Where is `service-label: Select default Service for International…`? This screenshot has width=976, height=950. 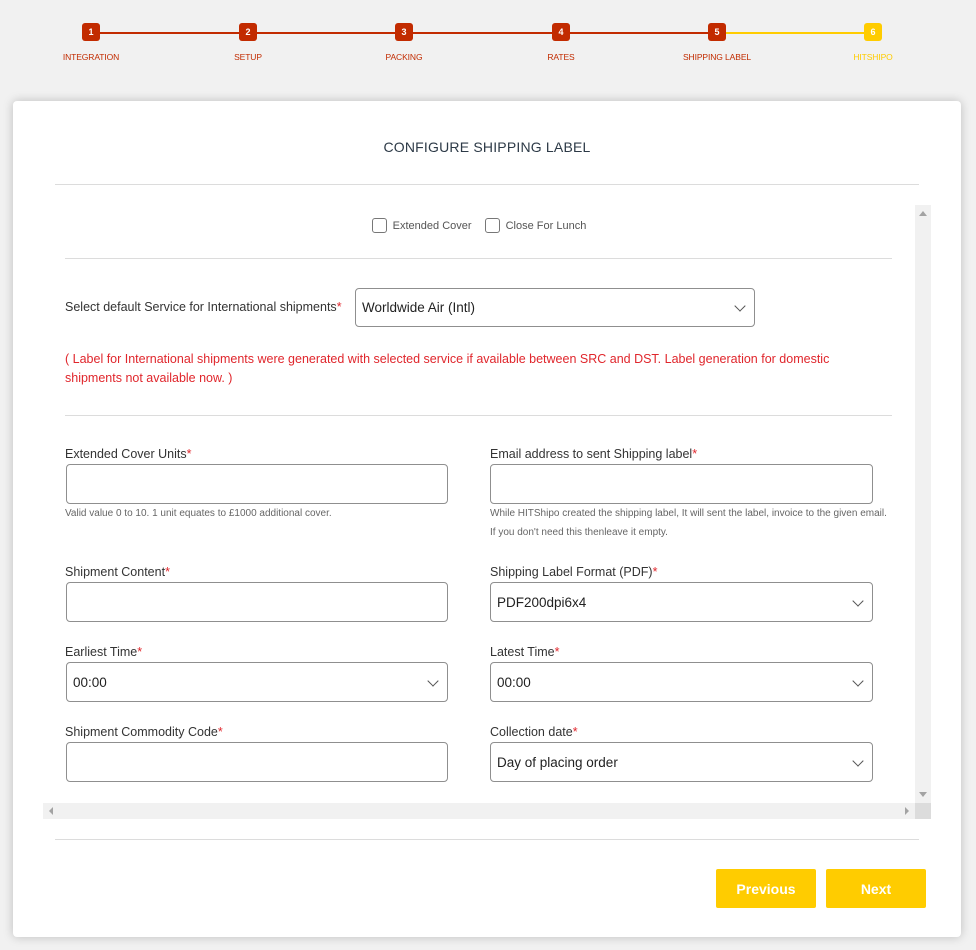
service-label: Select default Service for International… is located at coordinates (203, 307).